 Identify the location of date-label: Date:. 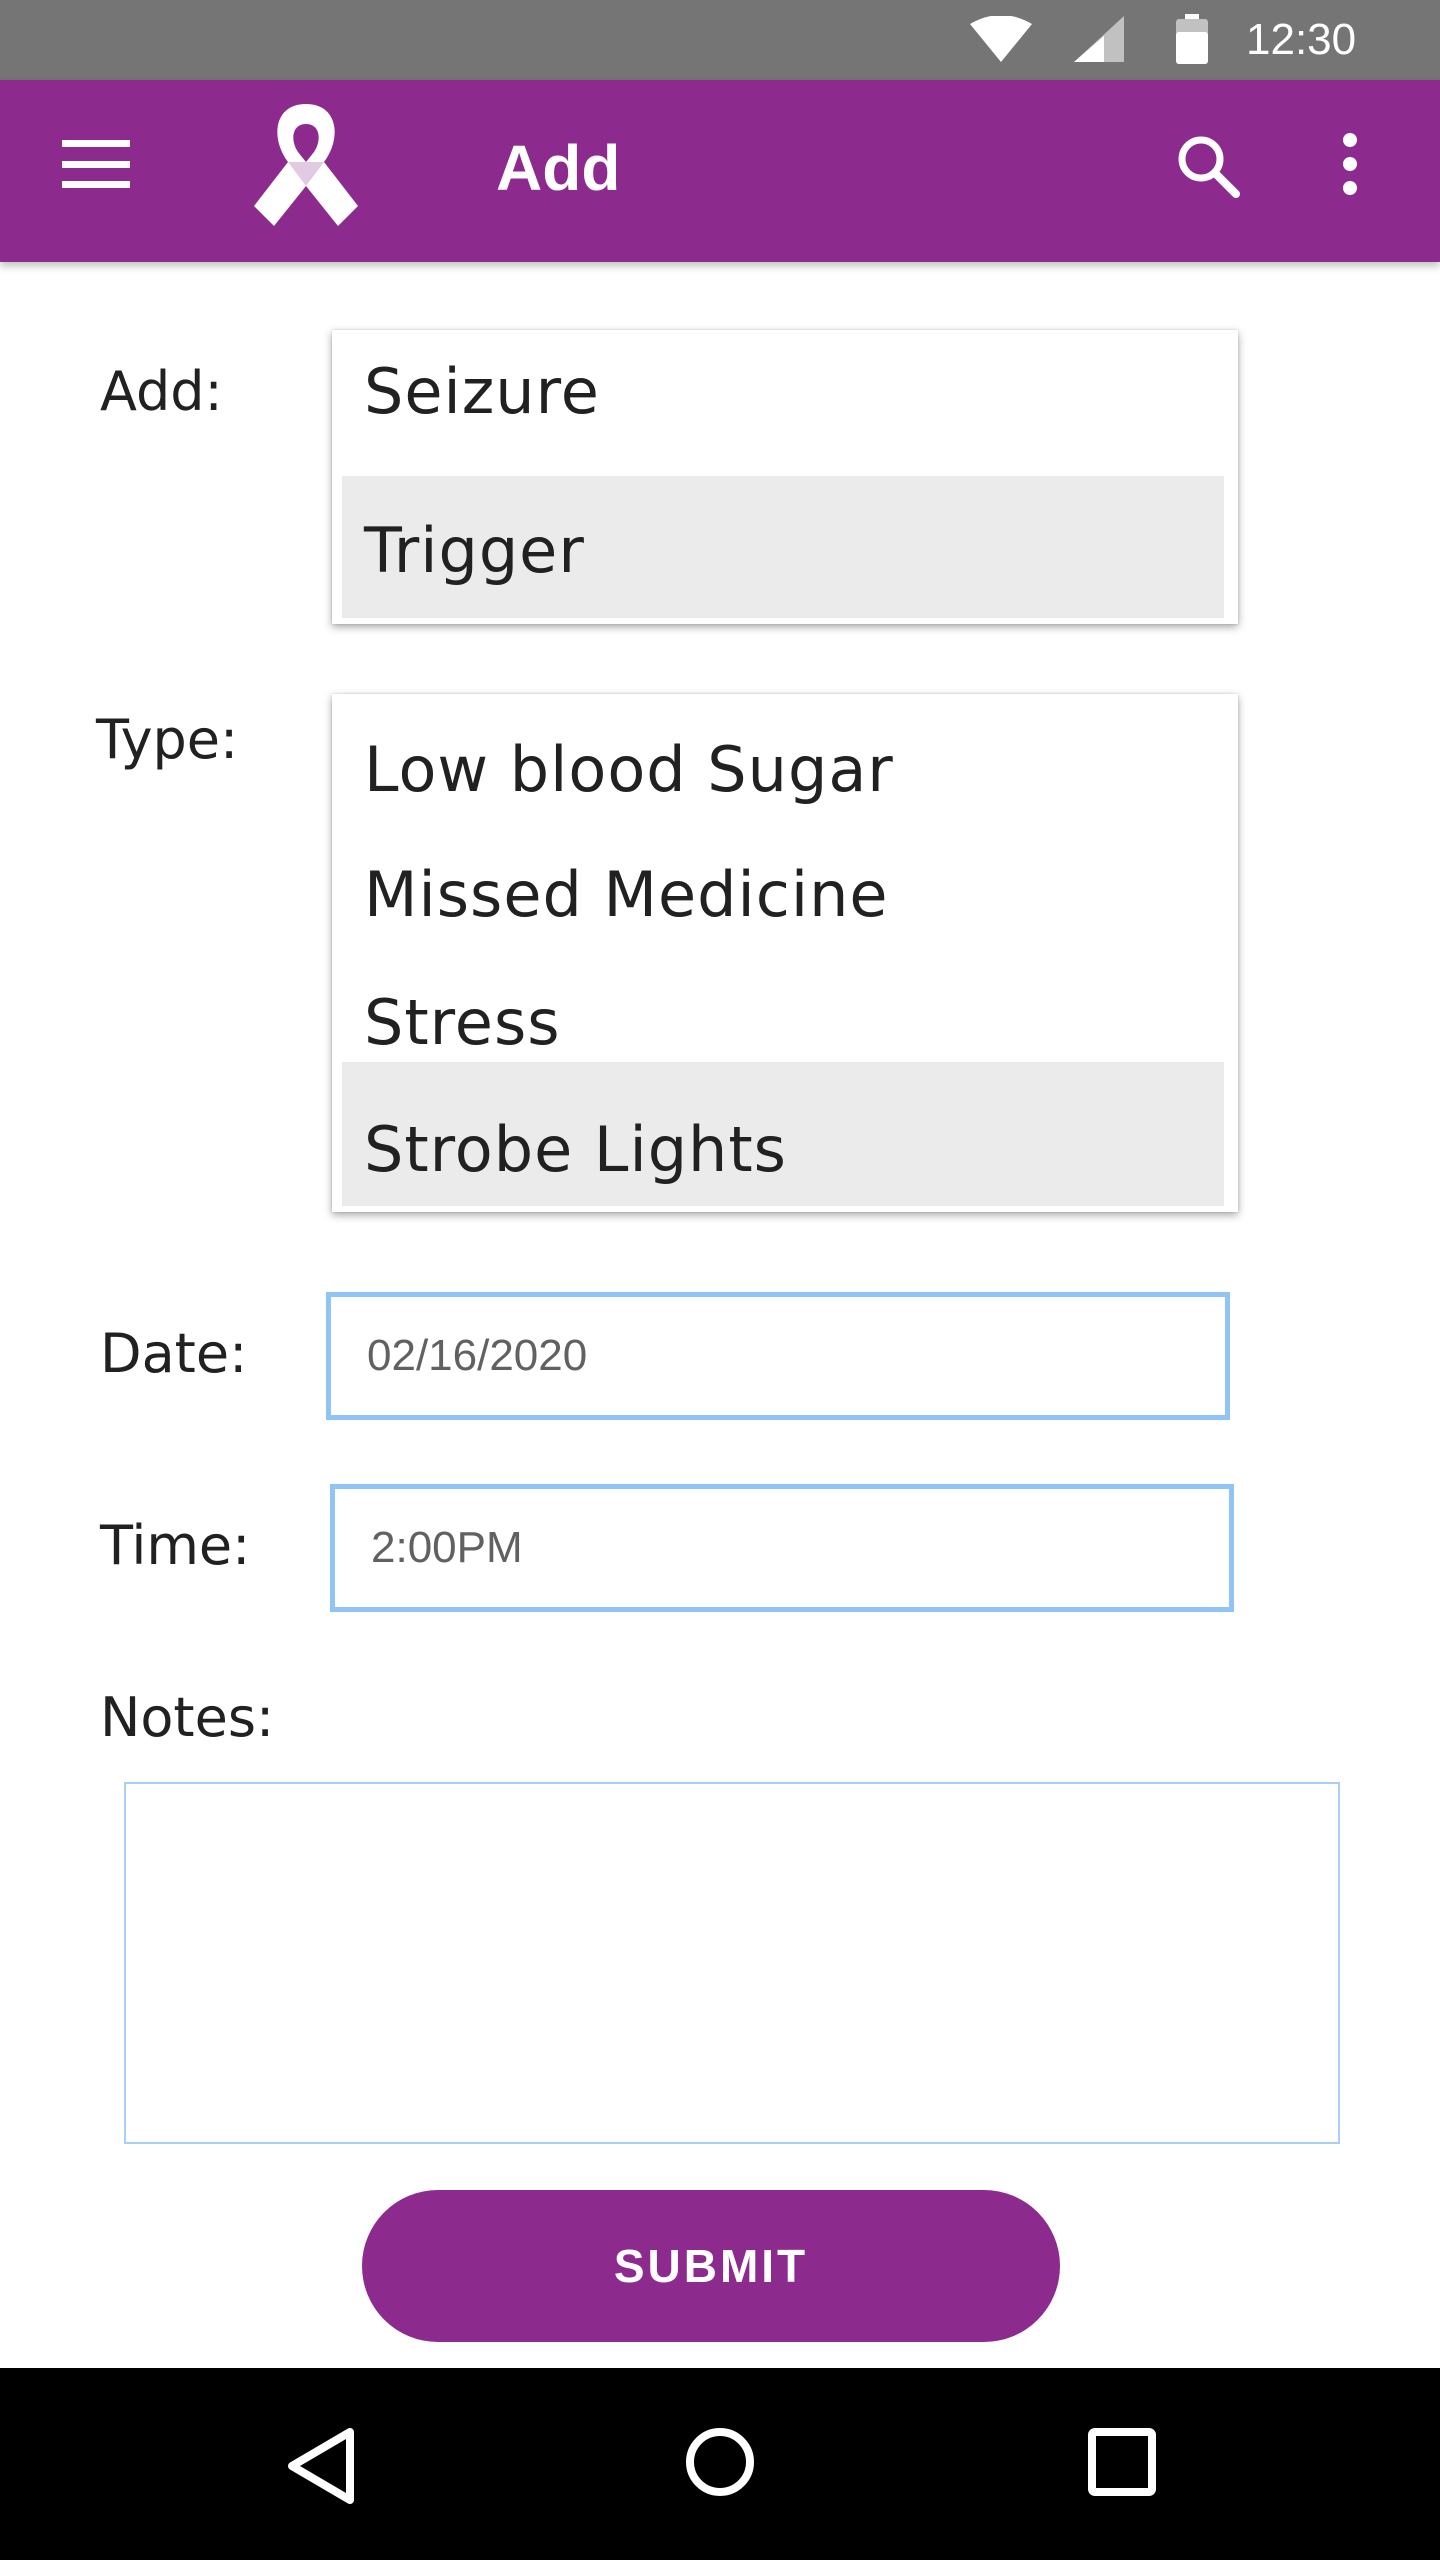
(174, 1353).